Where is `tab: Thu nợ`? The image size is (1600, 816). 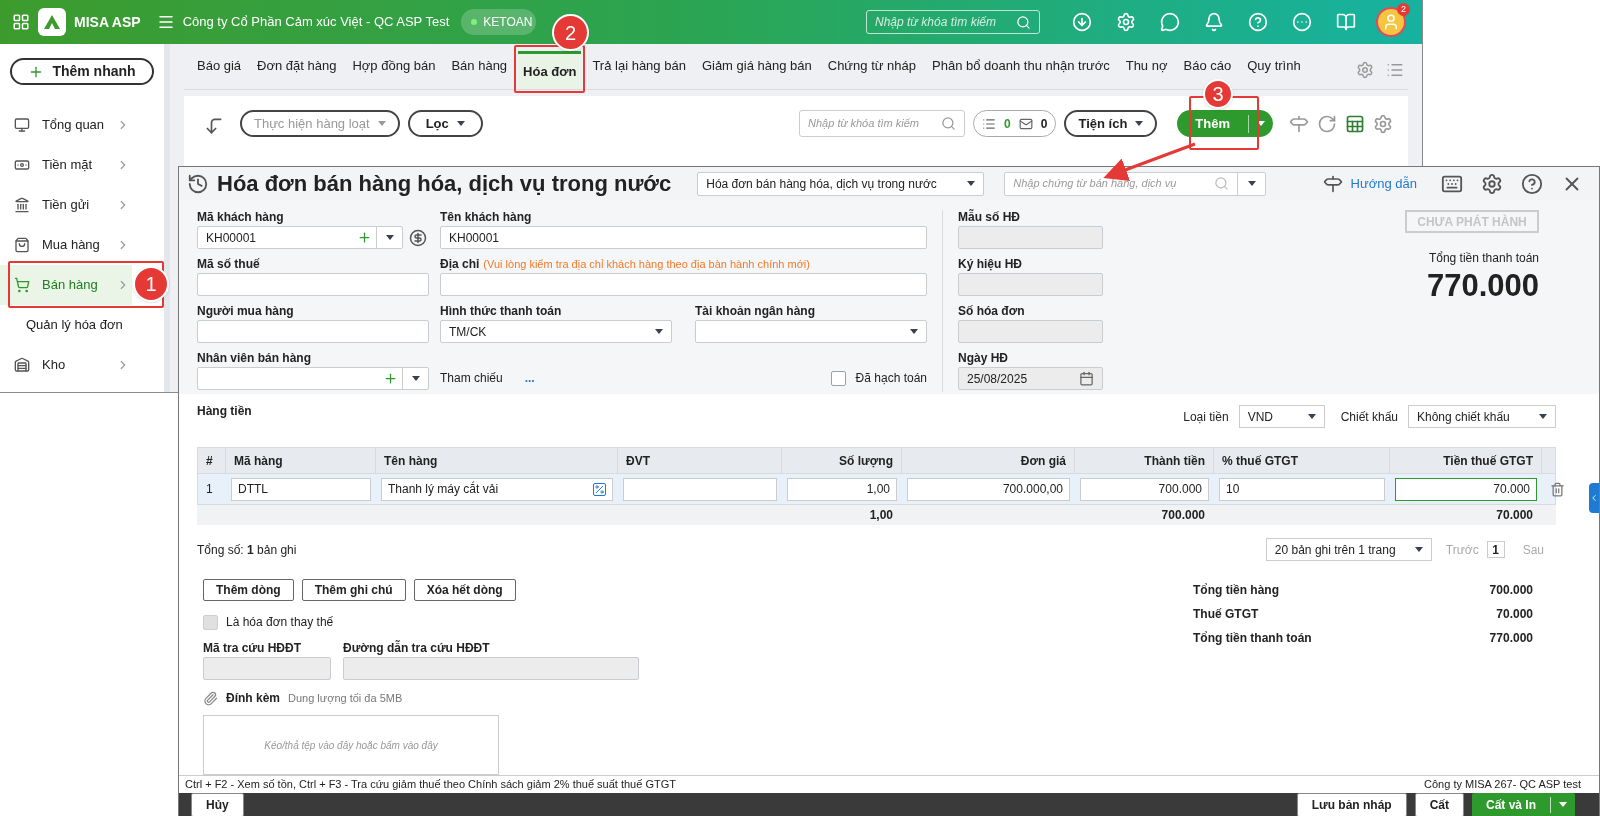
tab: Thu nợ is located at coordinates (1146, 66).